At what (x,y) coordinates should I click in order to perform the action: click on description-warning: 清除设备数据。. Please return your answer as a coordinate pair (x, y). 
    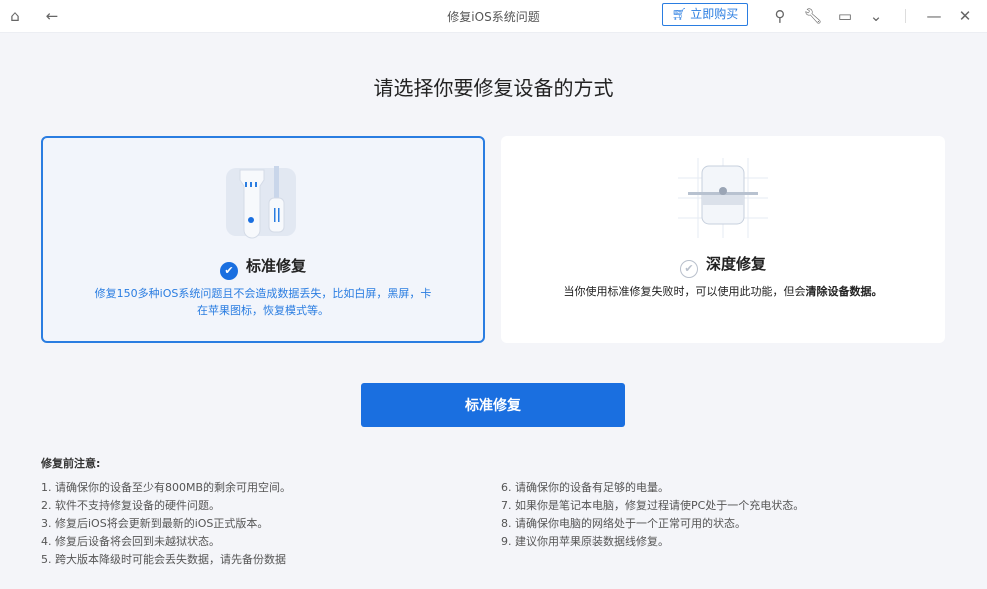
    Looking at the image, I should click on (844, 291).